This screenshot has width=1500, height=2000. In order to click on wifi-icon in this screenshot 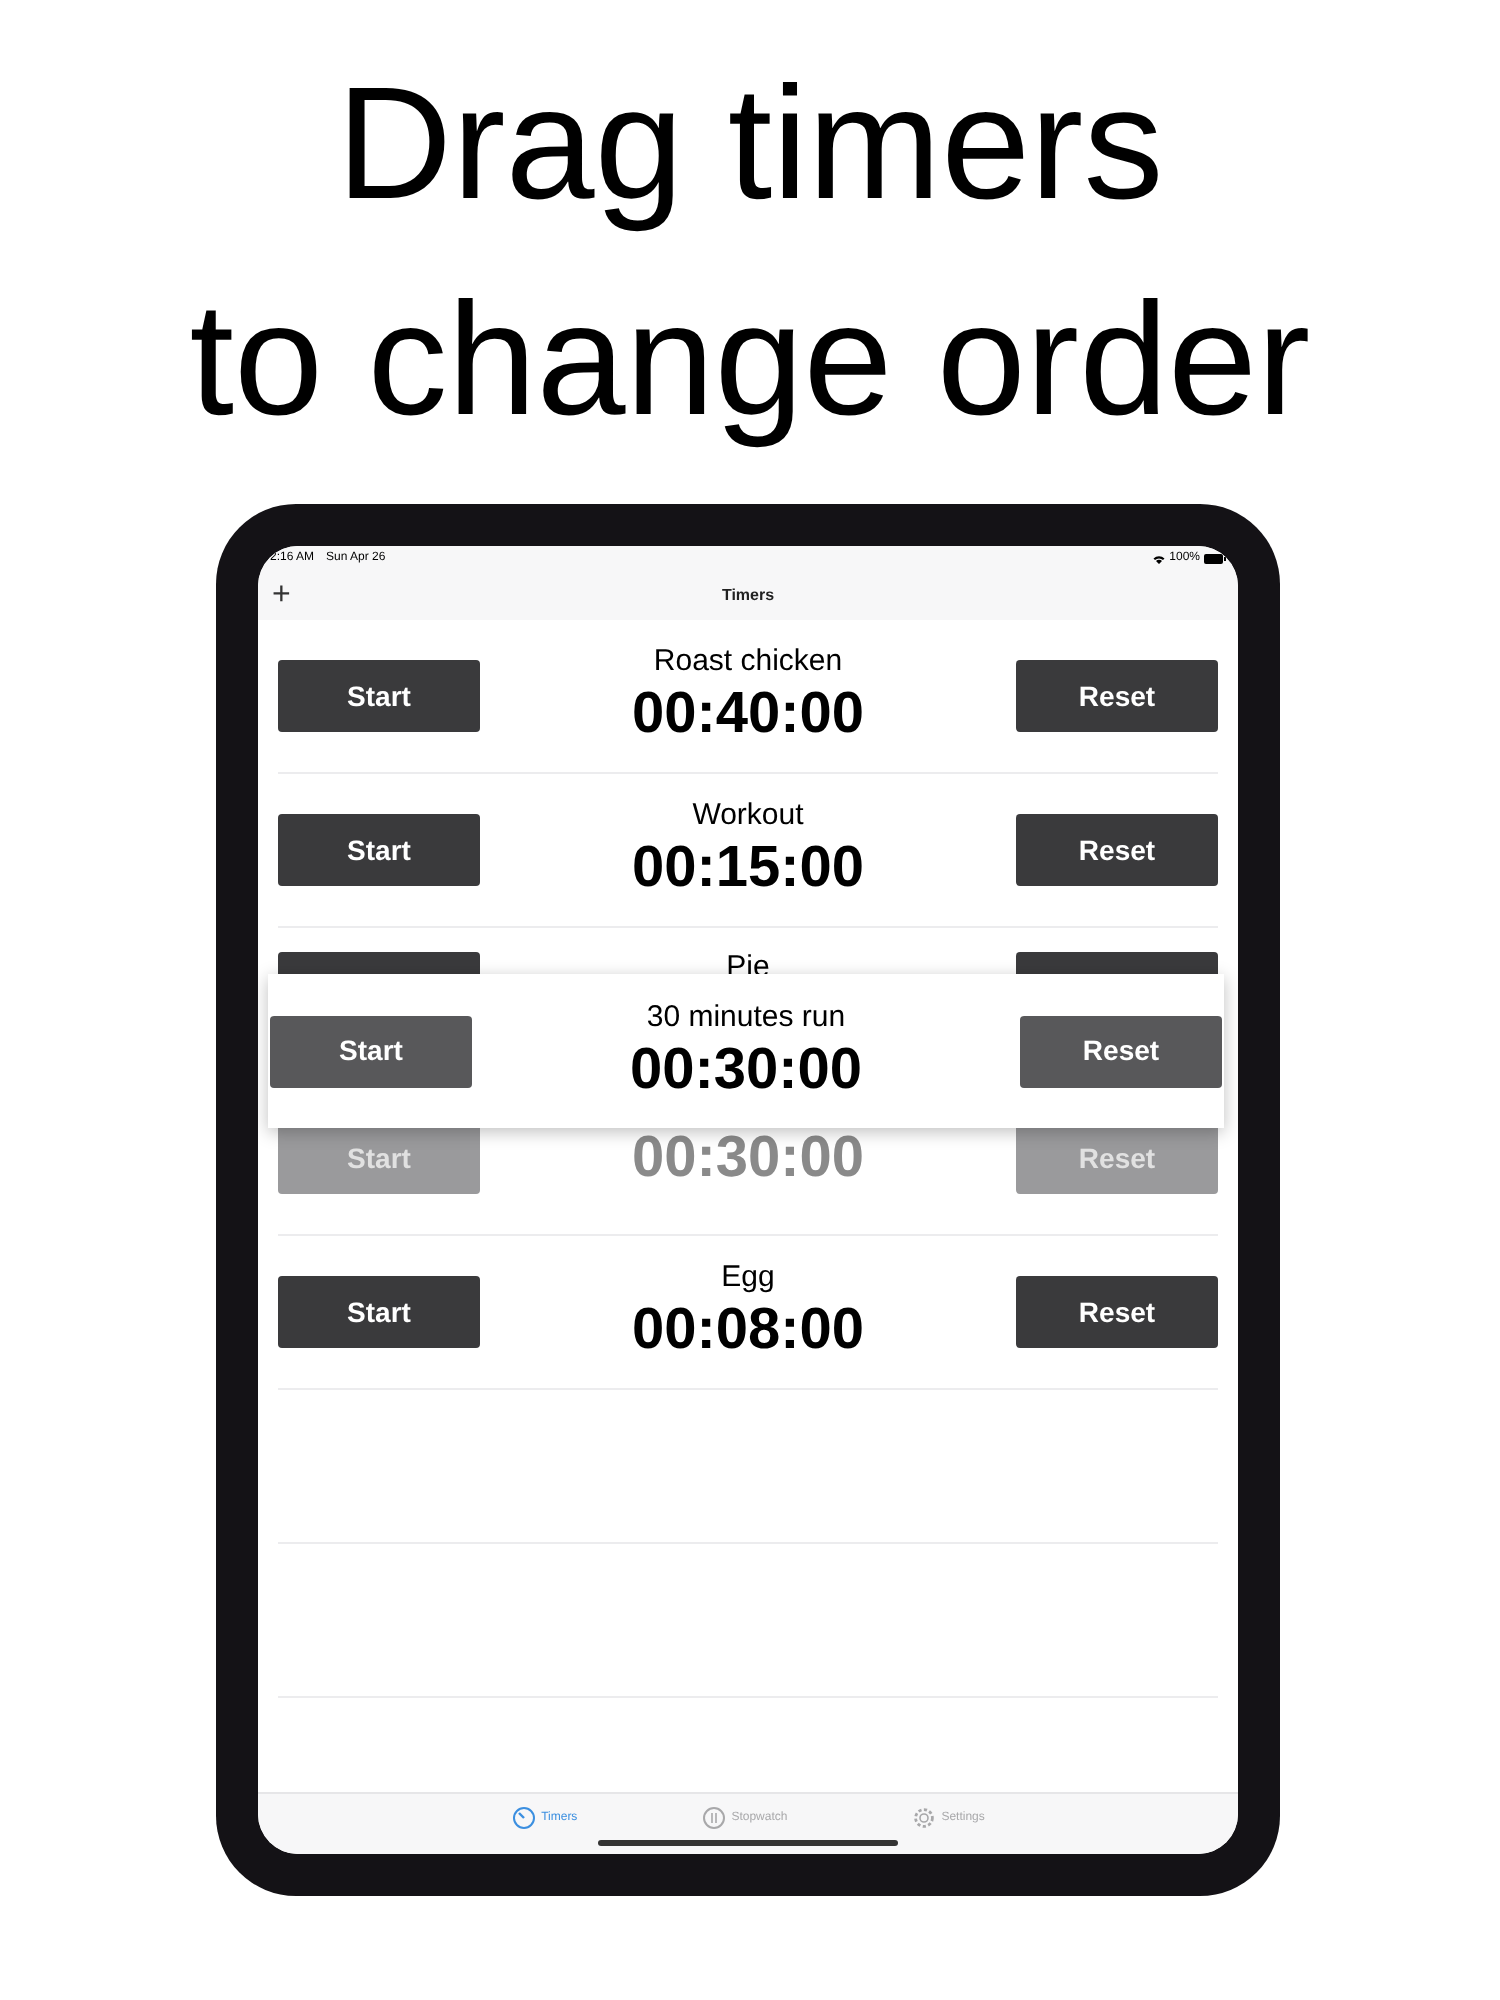, I will do `click(1158, 558)`.